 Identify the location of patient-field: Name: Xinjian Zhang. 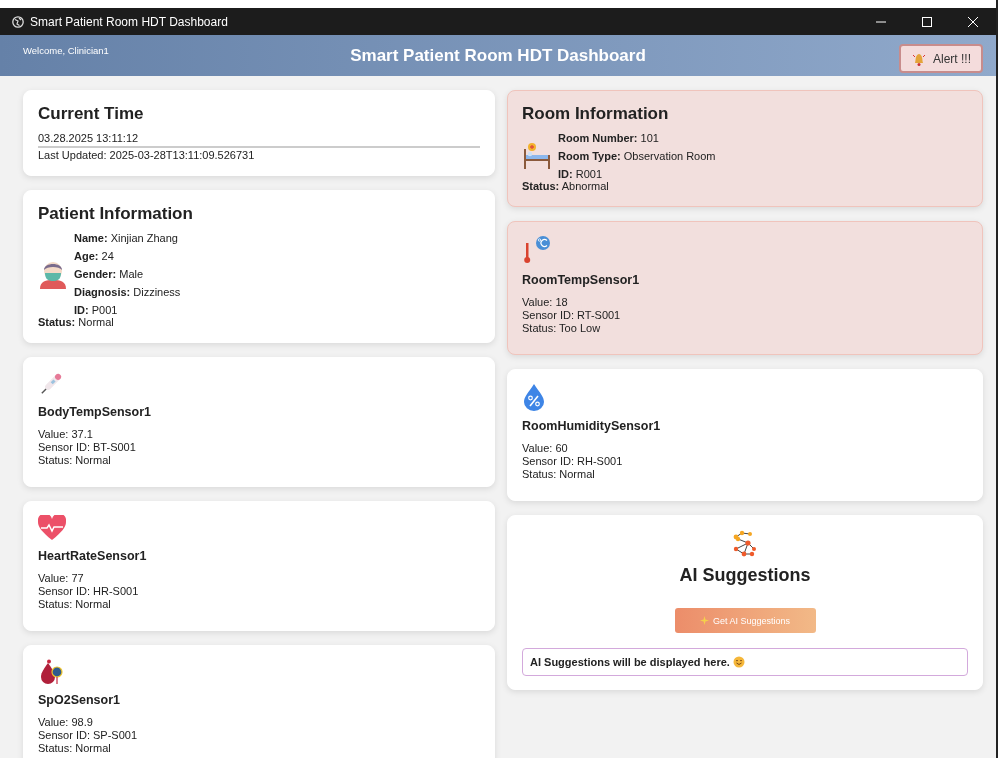
(127, 238).